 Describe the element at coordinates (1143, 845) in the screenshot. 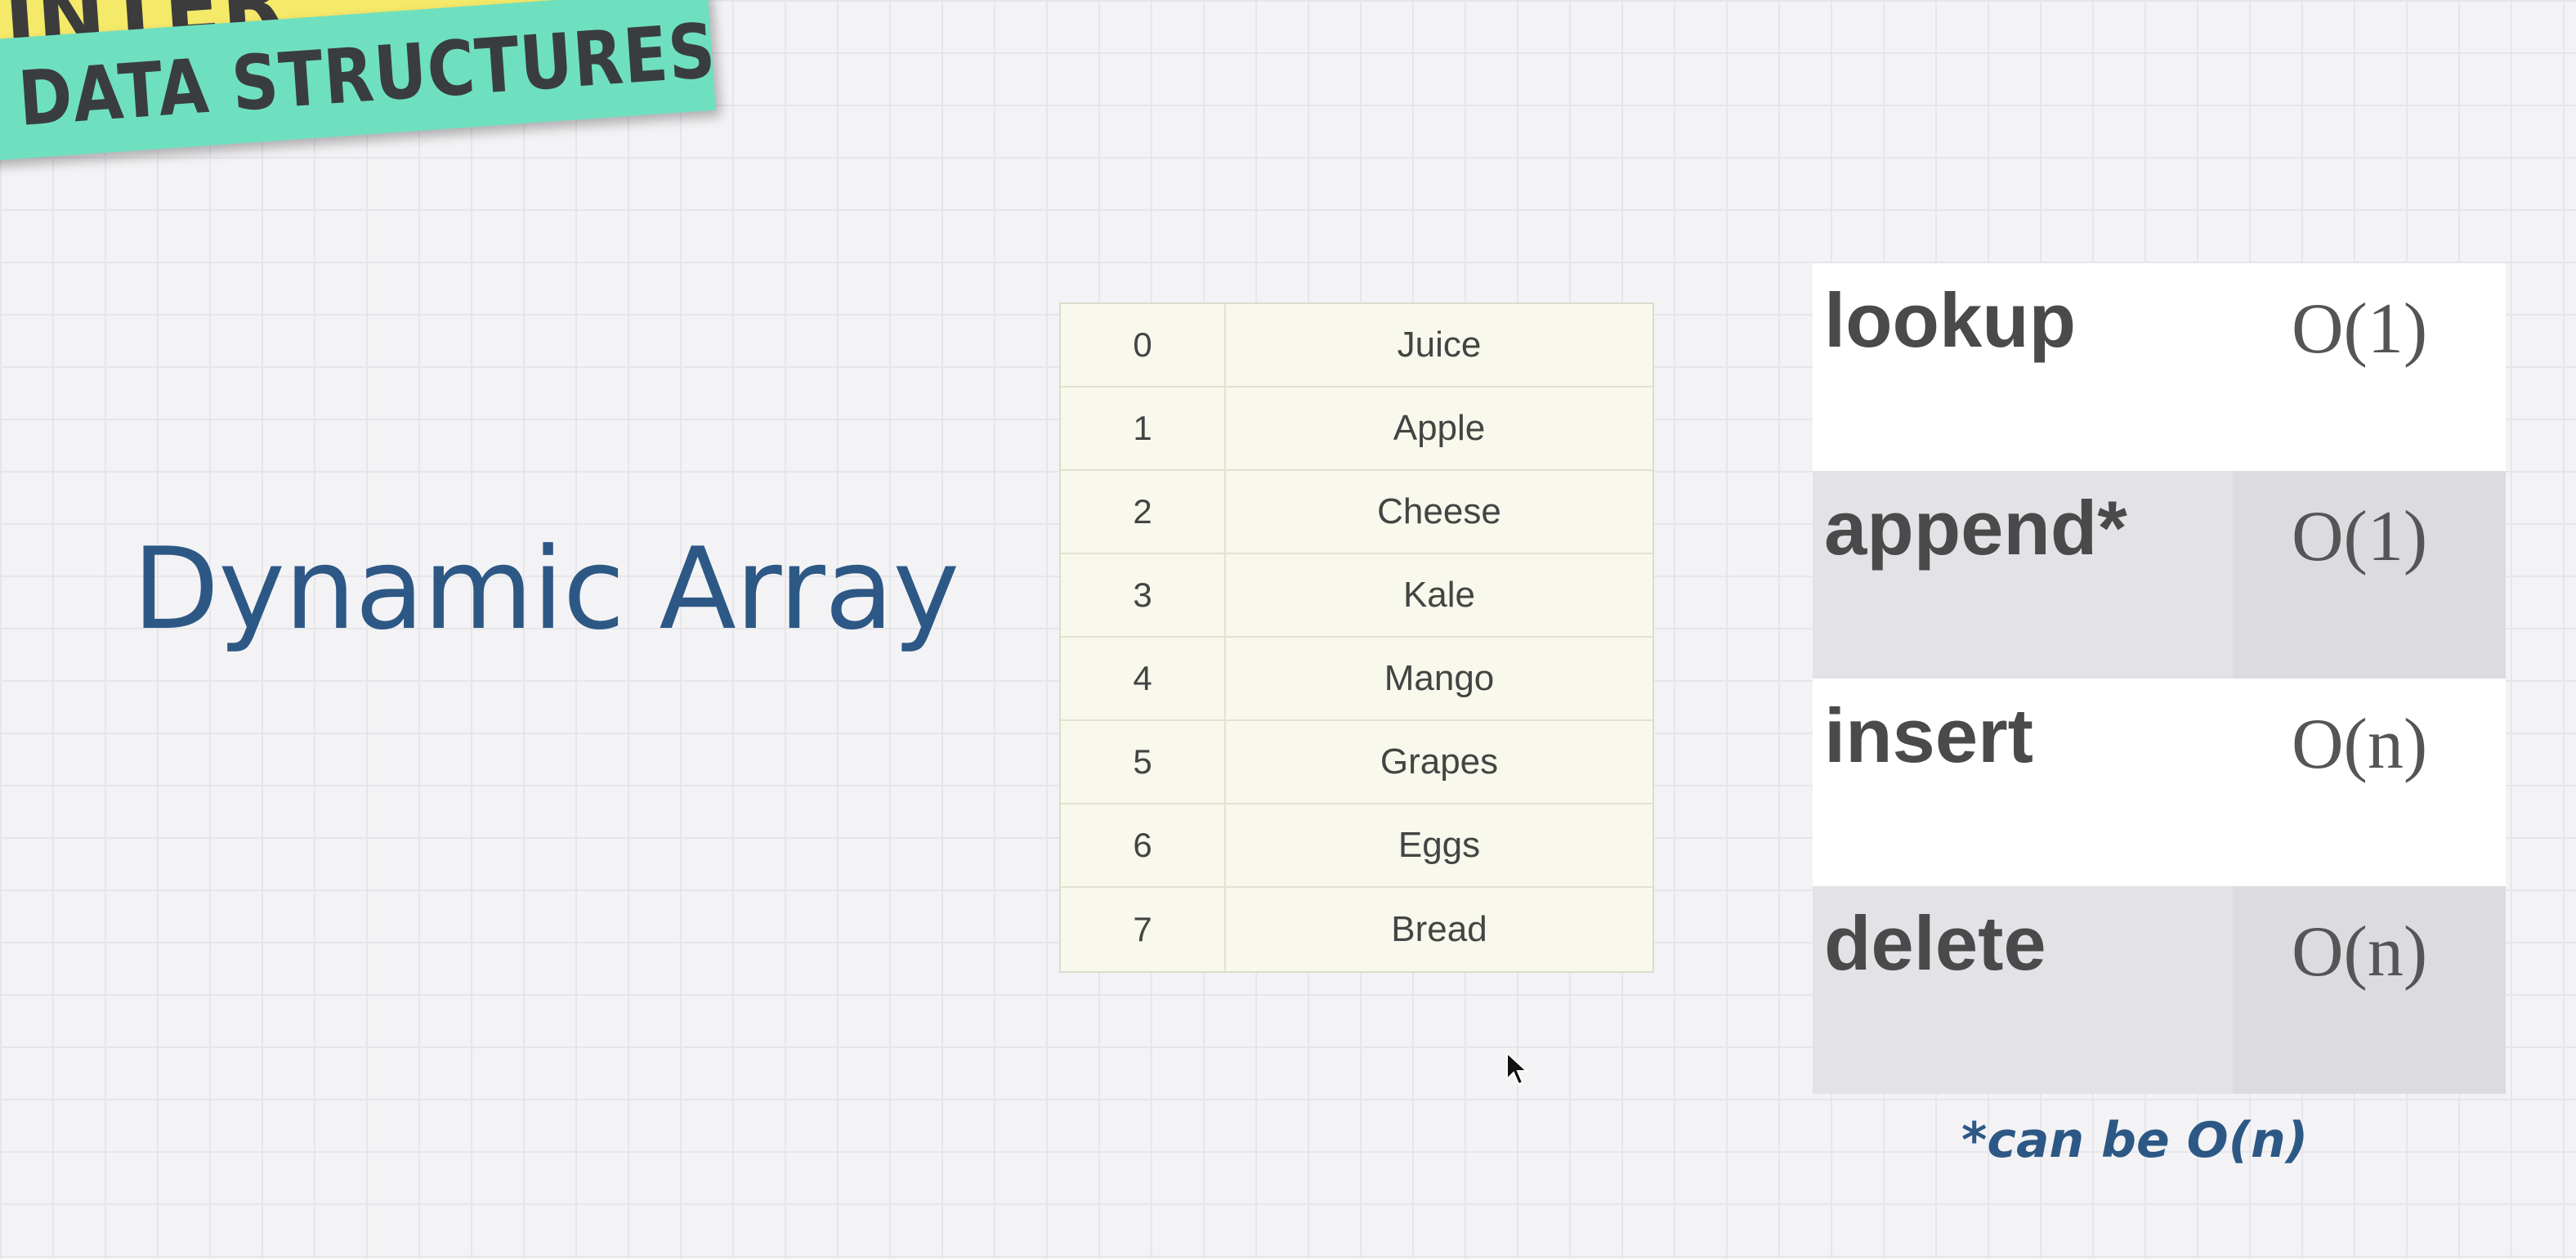

I see `array-index: 6` at that location.